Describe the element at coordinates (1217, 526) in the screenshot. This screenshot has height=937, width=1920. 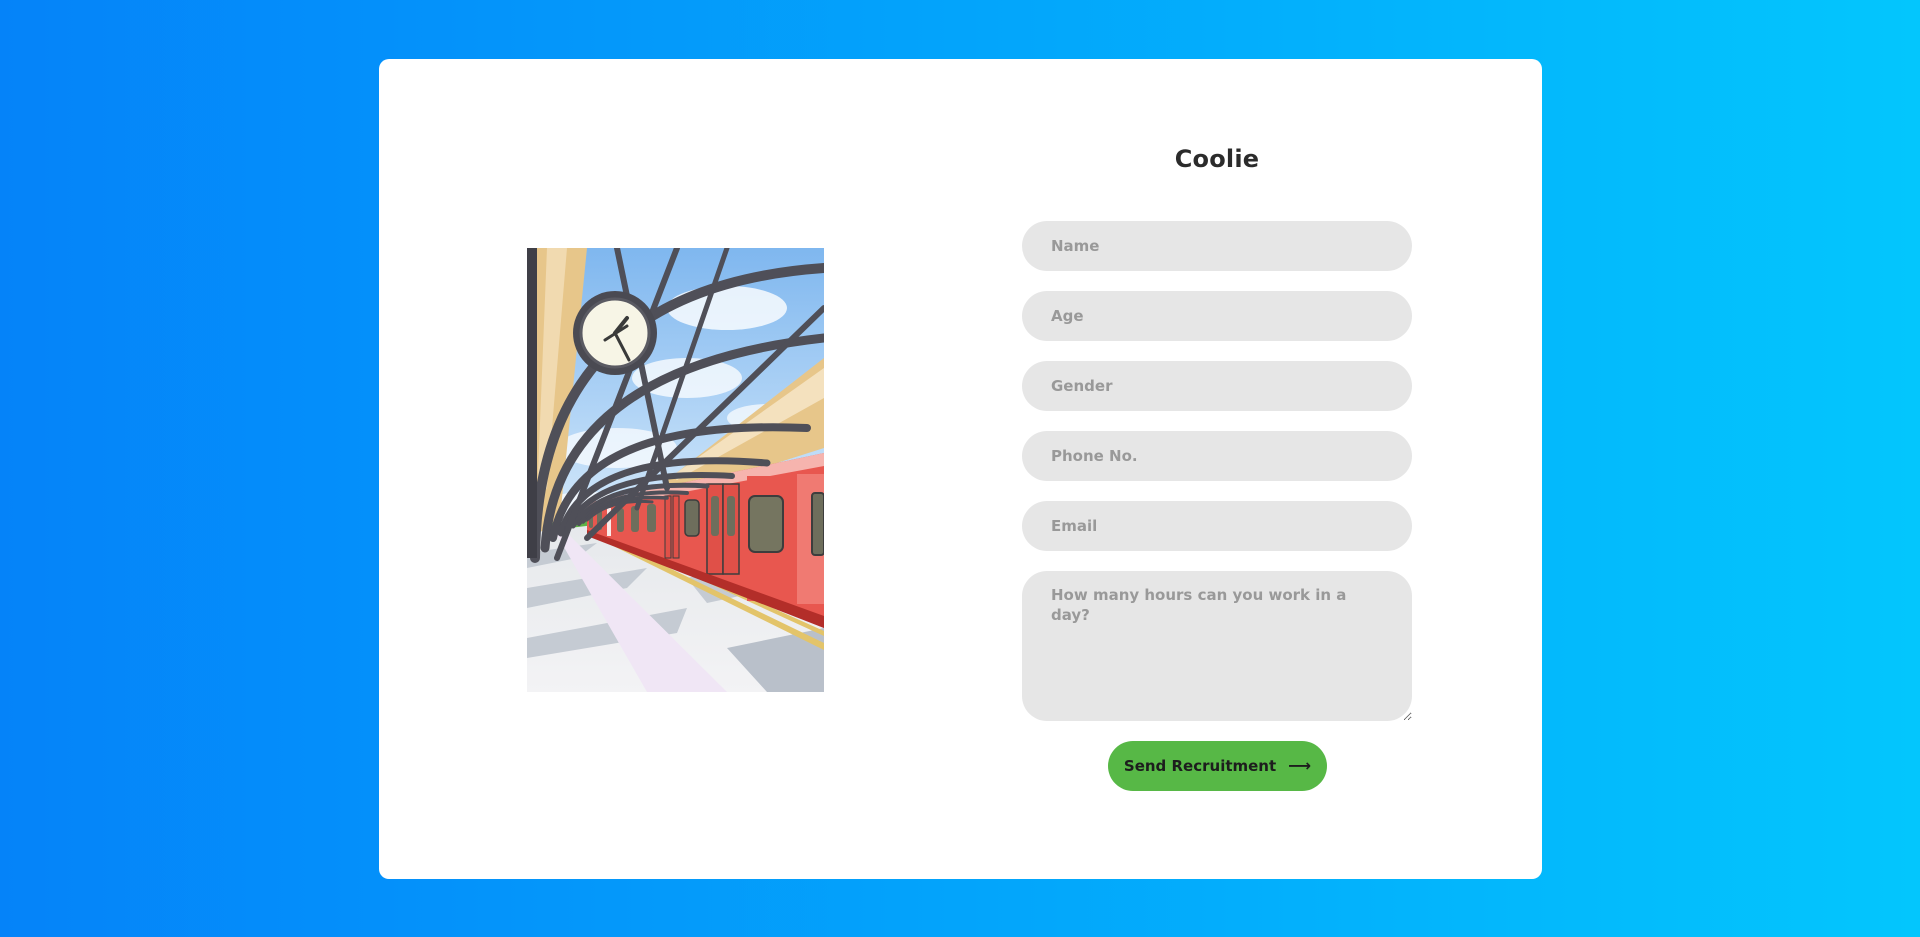
I see `email-field` at that location.